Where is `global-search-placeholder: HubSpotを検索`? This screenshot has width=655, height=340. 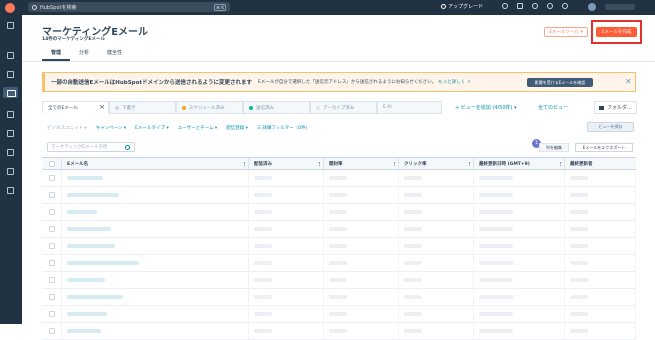 global-search-placeholder: HubSpotを検索 is located at coordinates (58, 7).